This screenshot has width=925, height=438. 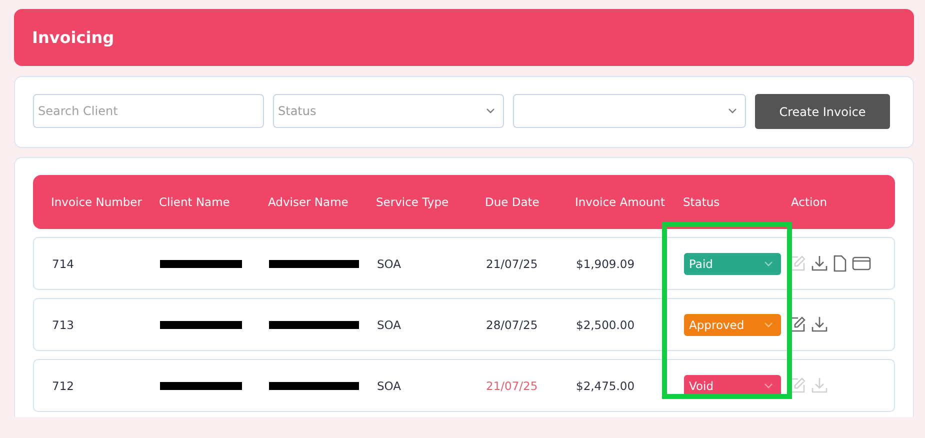 I want to click on file-icon, so click(x=840, y=263).